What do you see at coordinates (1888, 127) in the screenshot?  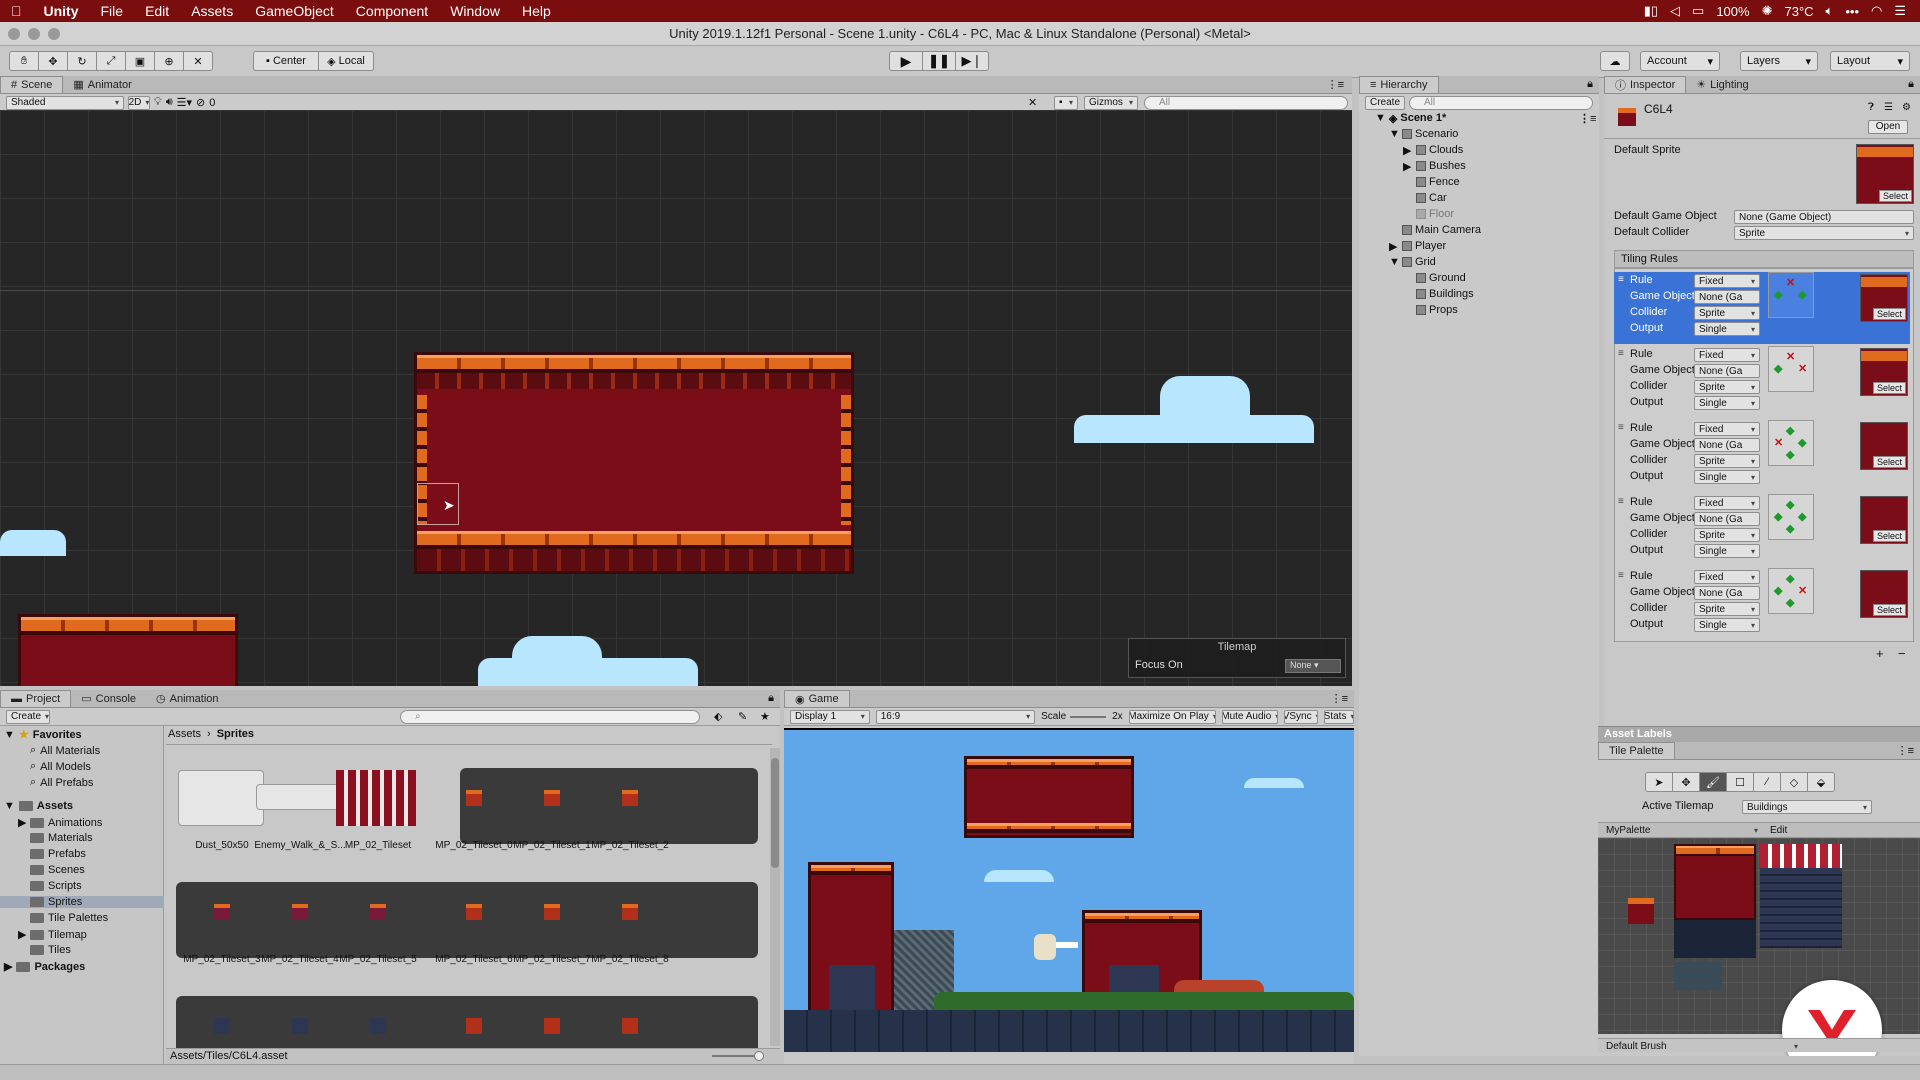 I see `open-button: Open` at bounding box center [1888, 127].